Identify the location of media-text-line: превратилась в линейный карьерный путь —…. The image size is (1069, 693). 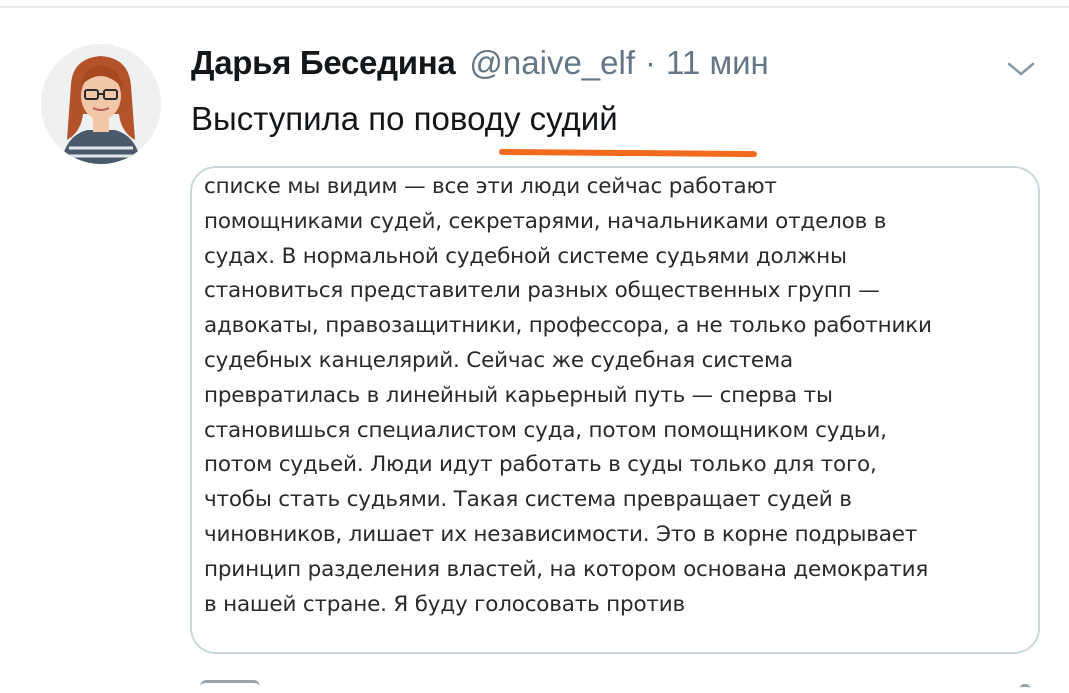
(518, 395).